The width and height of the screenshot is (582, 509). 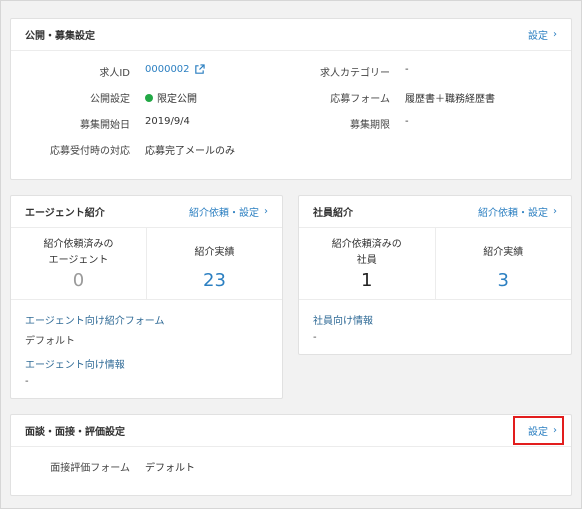 I want to click on agent-results-count: 23, so click(x=214, y=281).